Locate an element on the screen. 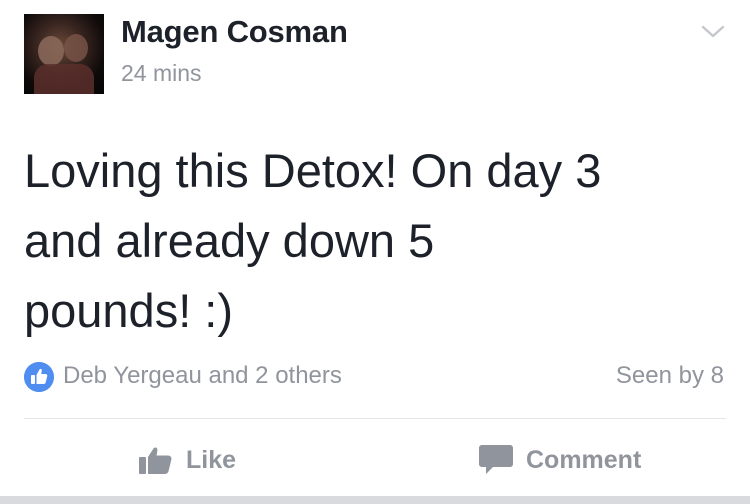  chevron-down-icon is located at coordinates (713, 32).